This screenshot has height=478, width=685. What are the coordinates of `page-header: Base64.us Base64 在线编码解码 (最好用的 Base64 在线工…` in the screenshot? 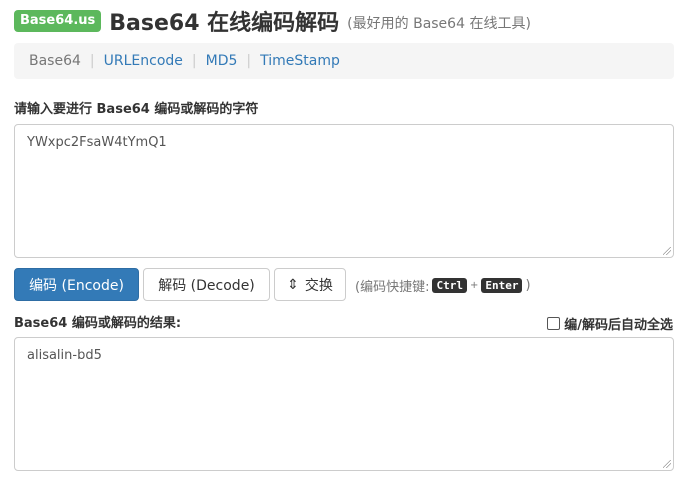 It's located at (272, 21).